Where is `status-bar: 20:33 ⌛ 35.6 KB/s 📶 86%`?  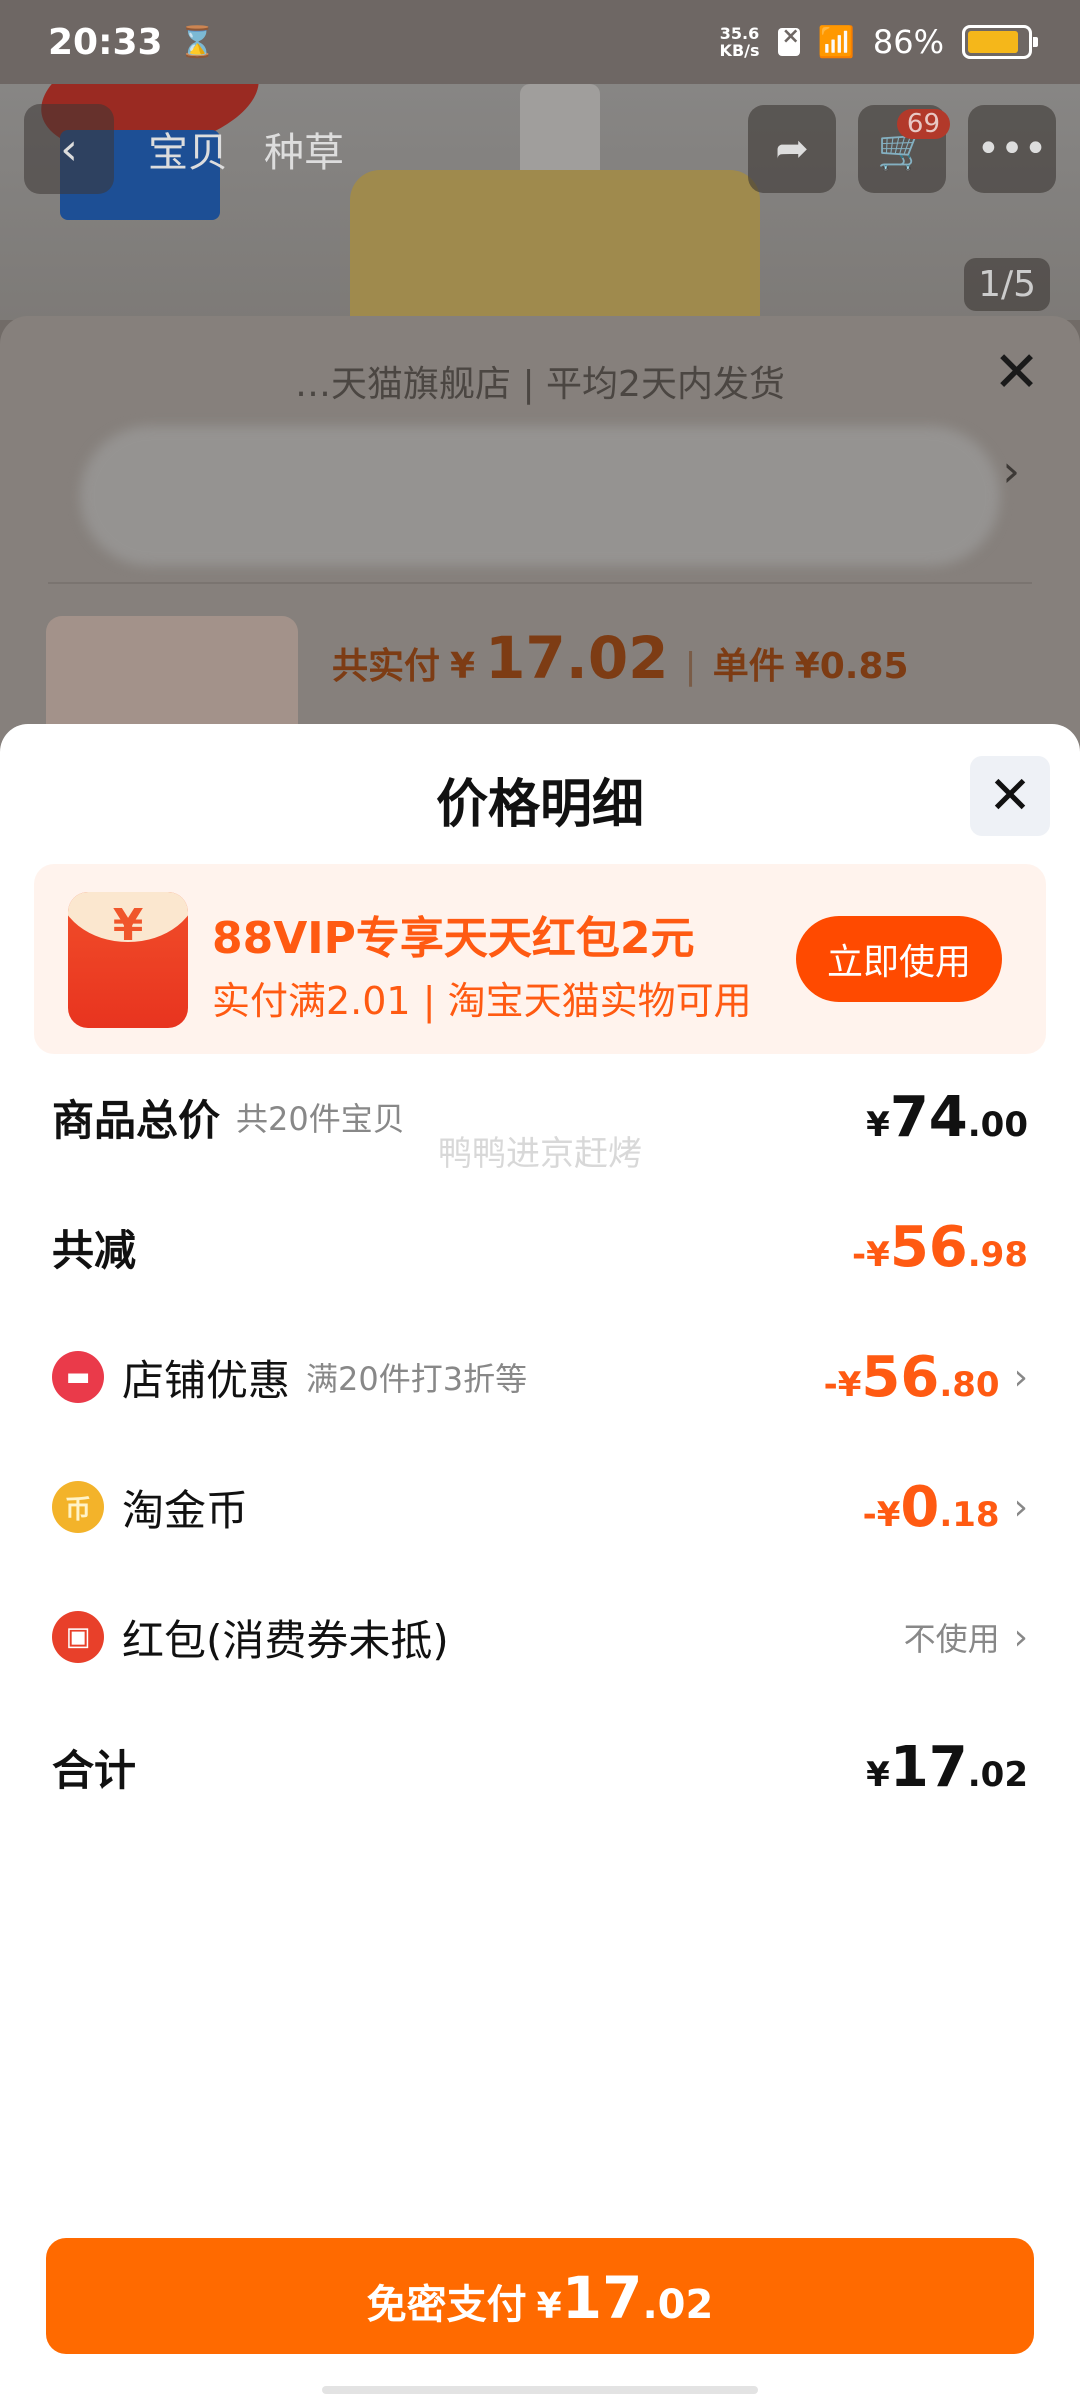
status-bar: 20:33 ⌛ 35.6 KB/s 📶 86% is located at coordinates (540, 42).